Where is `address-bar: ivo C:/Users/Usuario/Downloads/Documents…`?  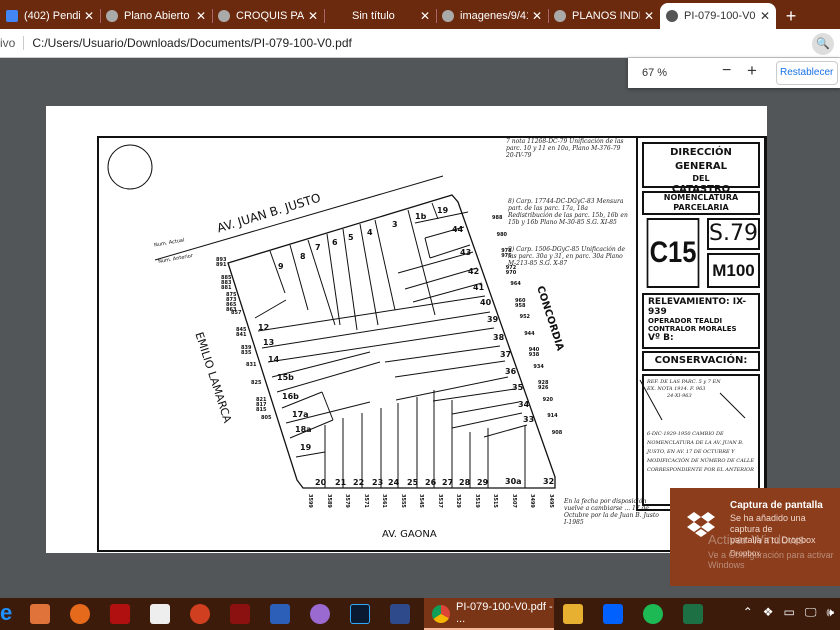 address-bar: ivo C:/Users/Usuario/Downloads/Documents… is located at coordinates (420, 43).